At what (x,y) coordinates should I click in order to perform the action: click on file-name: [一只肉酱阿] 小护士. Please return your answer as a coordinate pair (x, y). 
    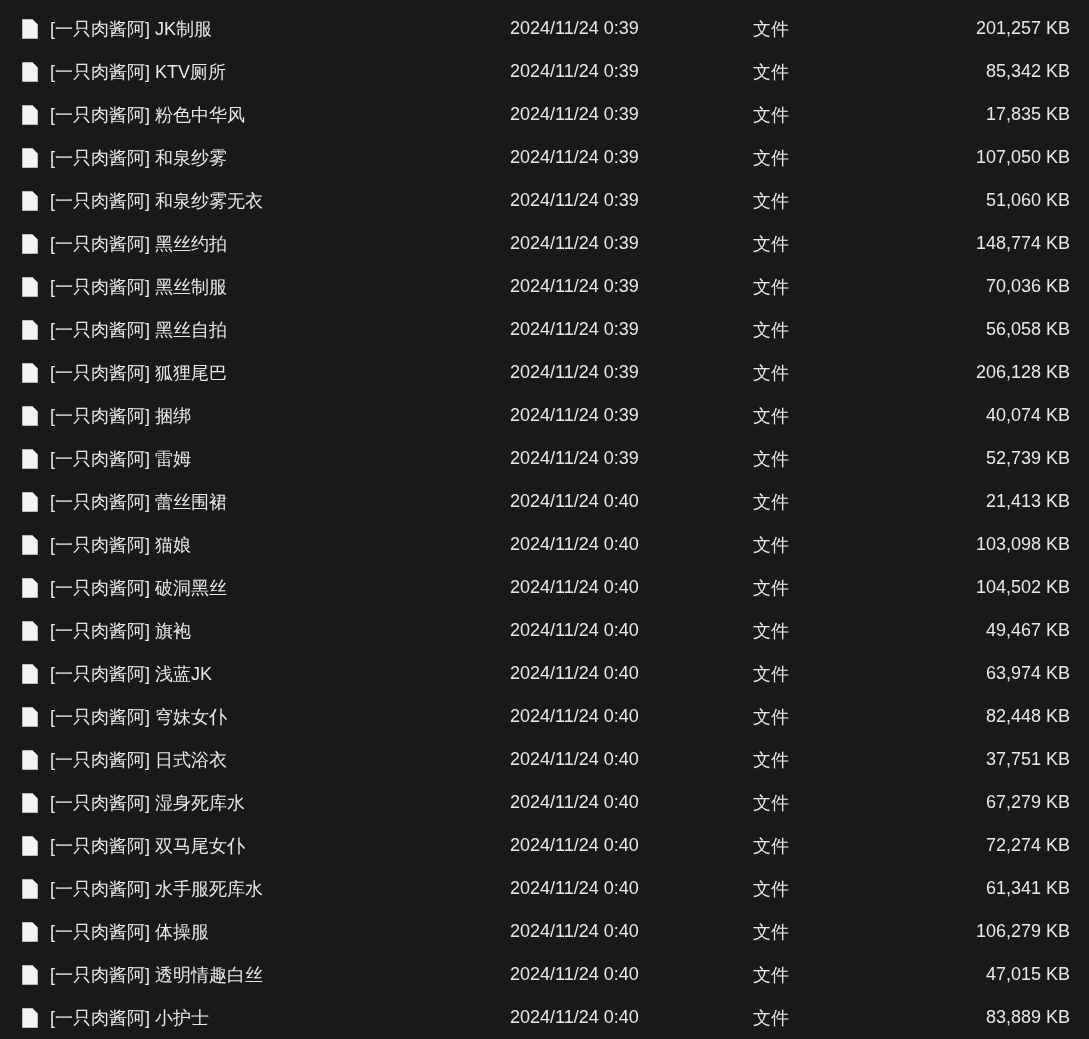
    Looking at the image, I should click on (280, 1017).